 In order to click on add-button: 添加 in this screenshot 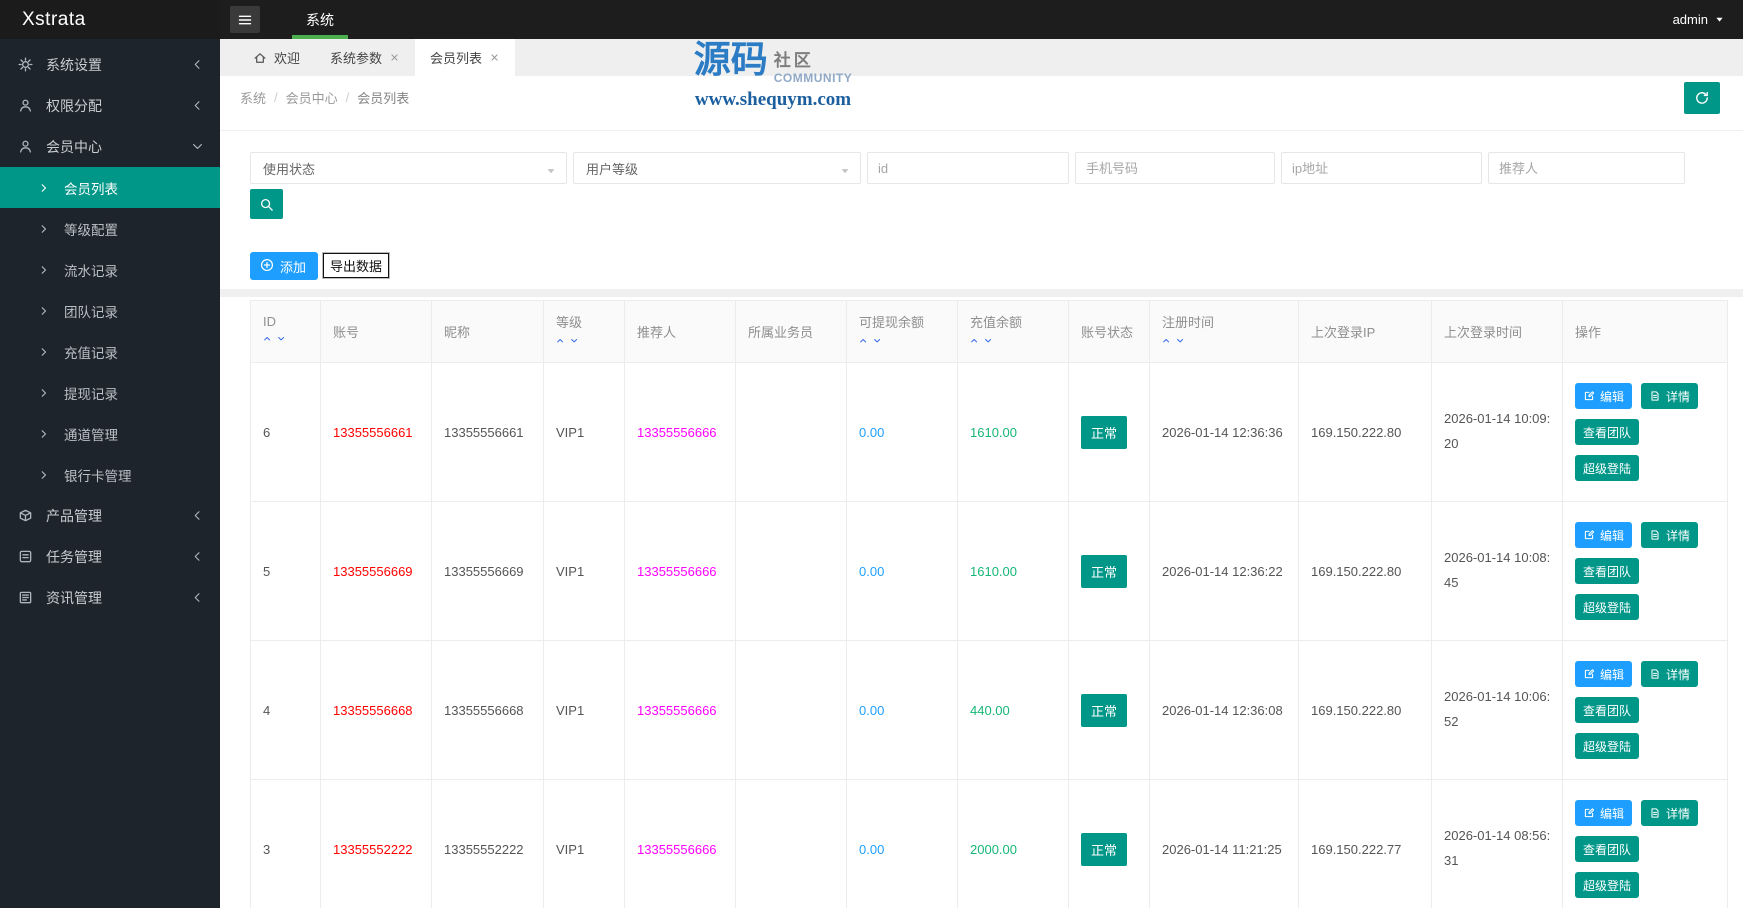, I will do `click(284, 266)`.